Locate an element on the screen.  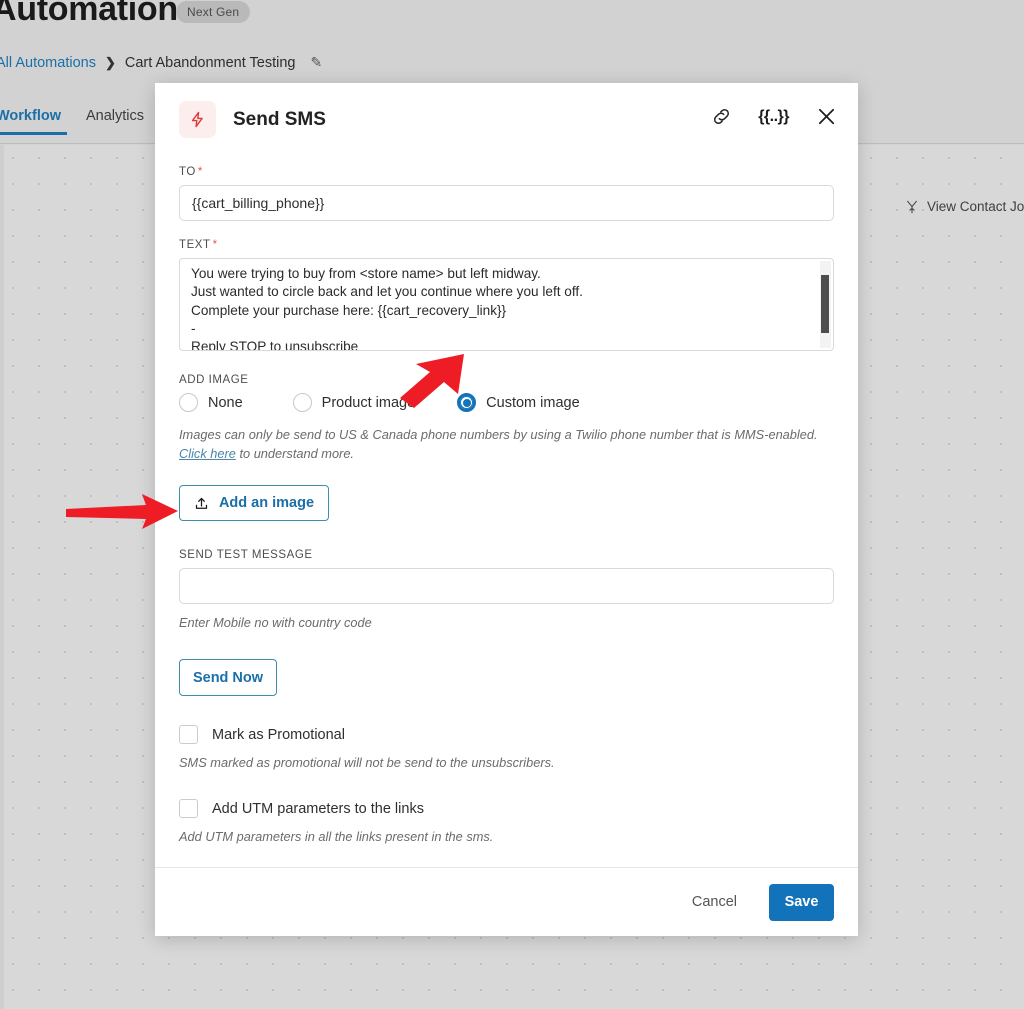
add-an-image-button: Add an image is located at coordinates (254, 503).